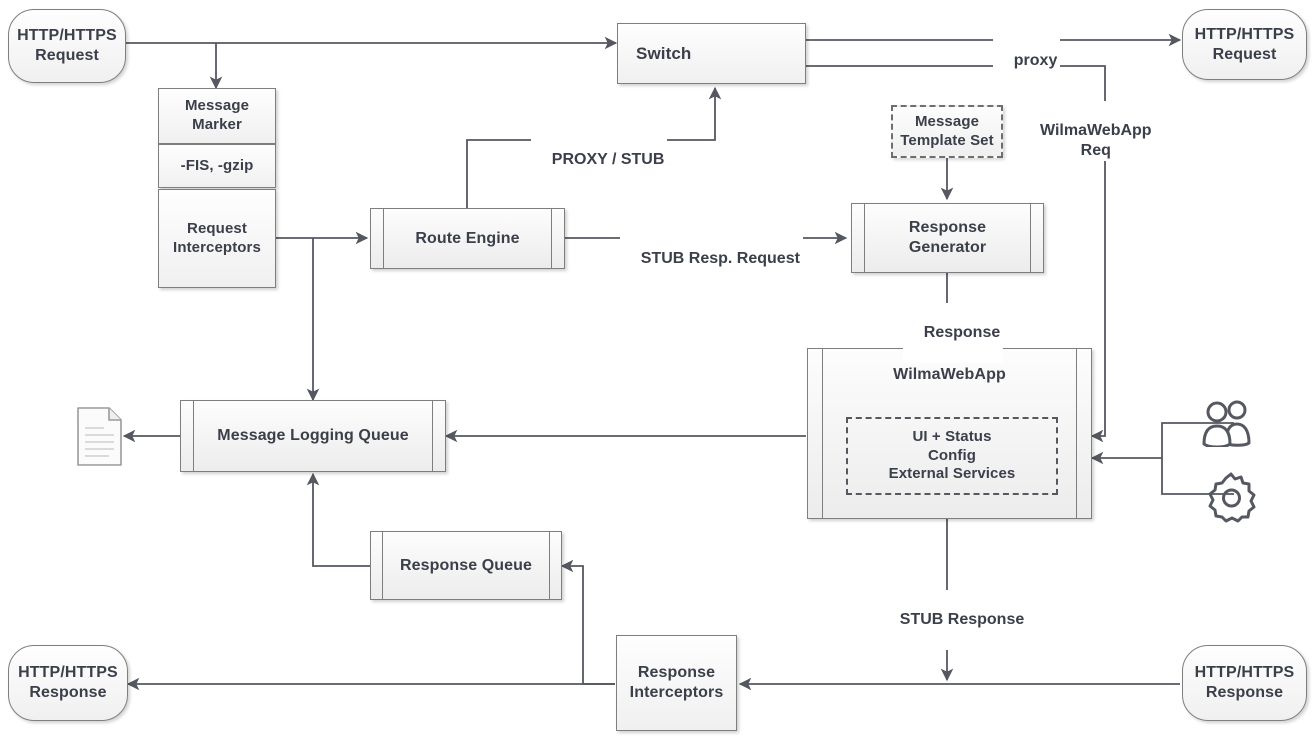 This screenshot has width=1315, height=736. I want to click on edge-label-stub-resp-request-text: STUB Resp. Request, so click(720, 258).